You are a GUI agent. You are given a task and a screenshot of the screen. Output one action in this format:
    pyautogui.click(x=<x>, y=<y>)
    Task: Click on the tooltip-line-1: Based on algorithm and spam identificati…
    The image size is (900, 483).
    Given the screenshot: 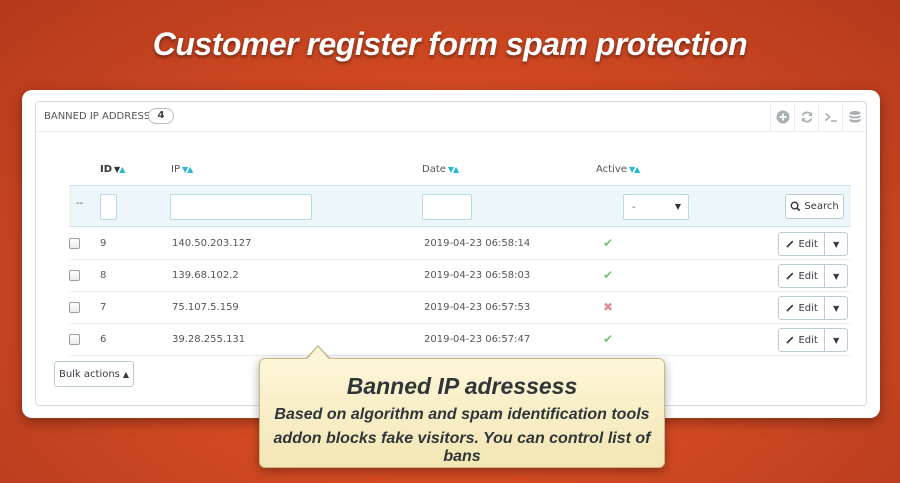 What is the action you would take?
    pyautogui.click(x=462, y=414)
    